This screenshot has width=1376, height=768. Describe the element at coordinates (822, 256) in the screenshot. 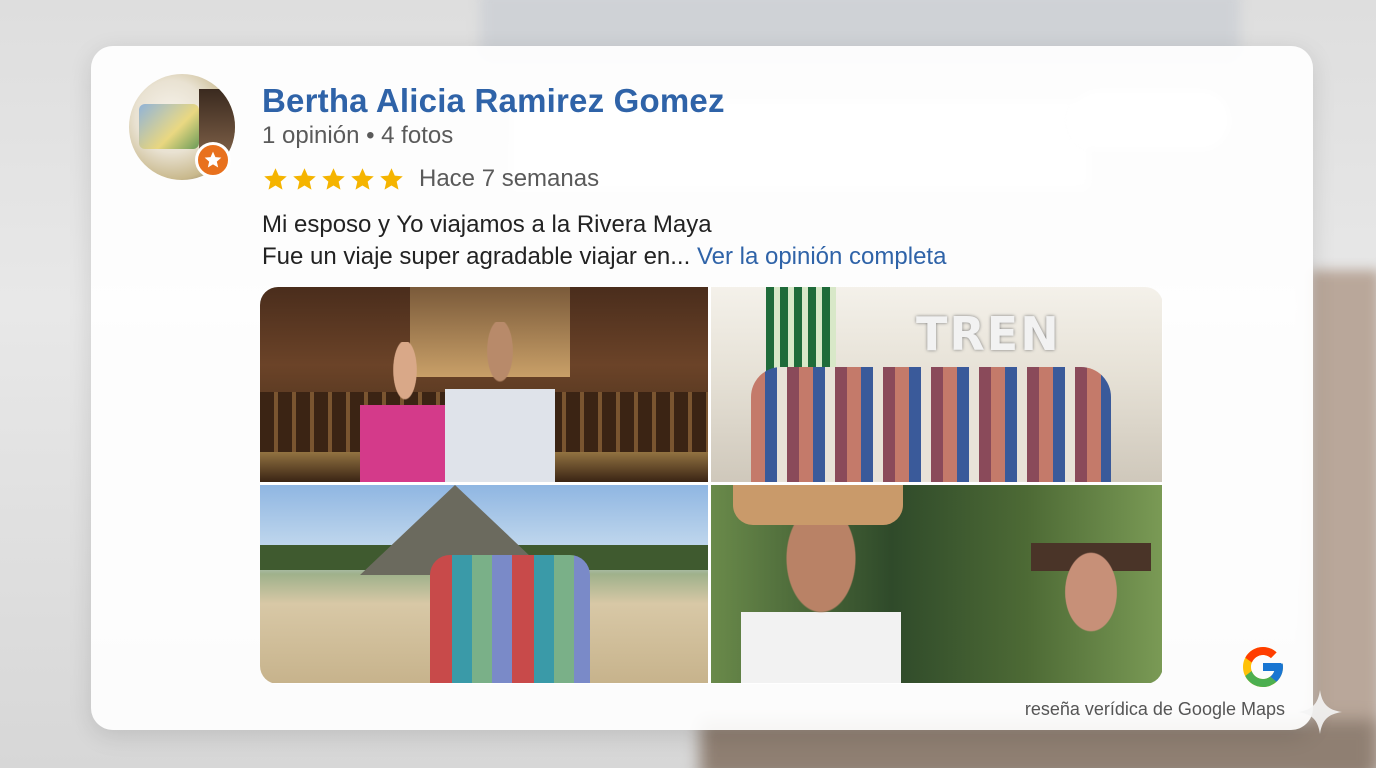

I see `read-full-review-link: Ver la opinión completa` at that location.